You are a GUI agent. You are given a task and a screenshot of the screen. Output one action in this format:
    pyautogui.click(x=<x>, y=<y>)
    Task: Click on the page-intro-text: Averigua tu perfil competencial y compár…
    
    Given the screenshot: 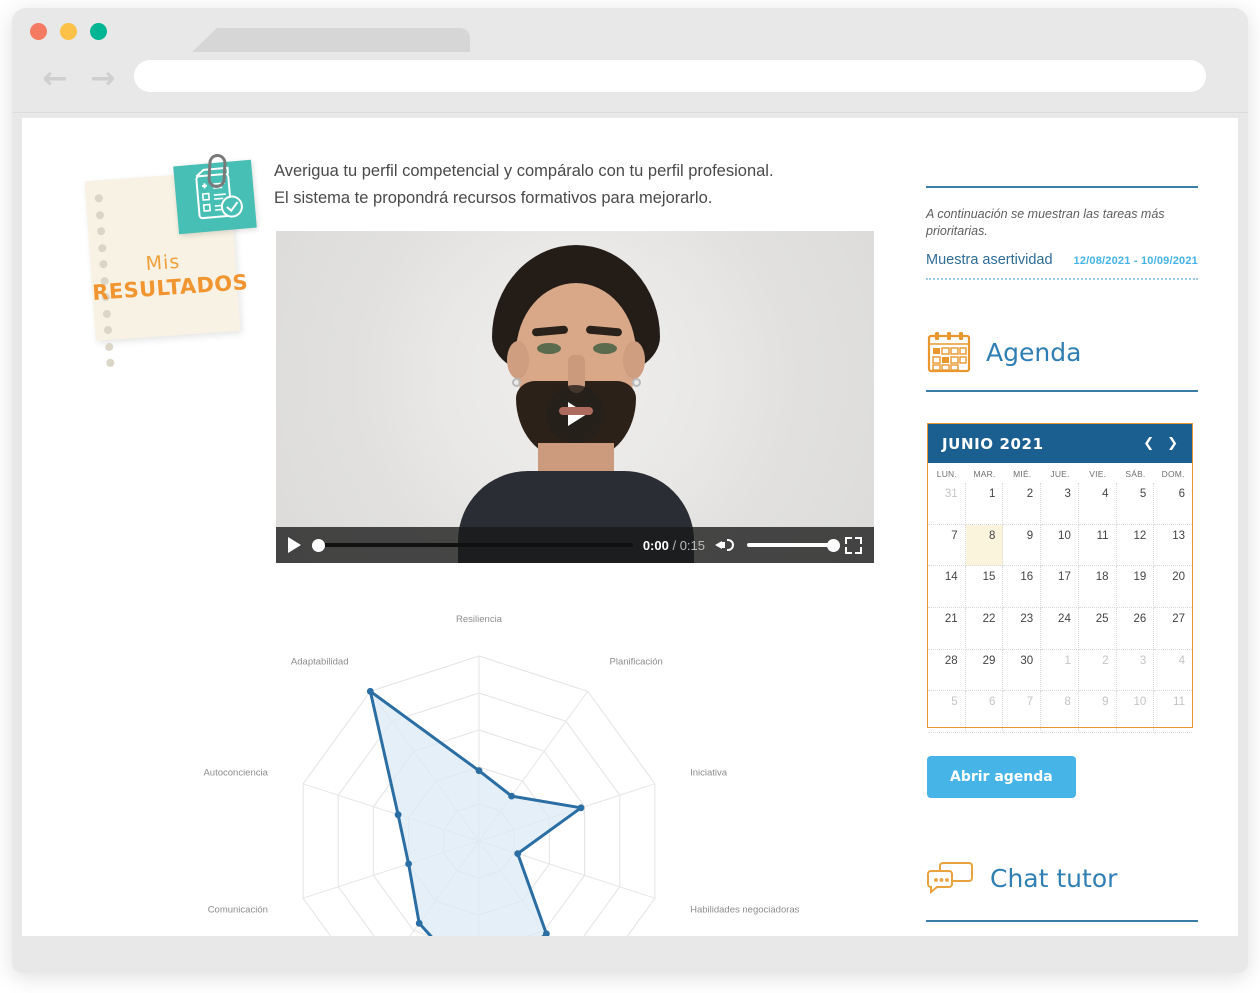 What is the action you would take?
    pyautogui.click(x=574, y=185)
    